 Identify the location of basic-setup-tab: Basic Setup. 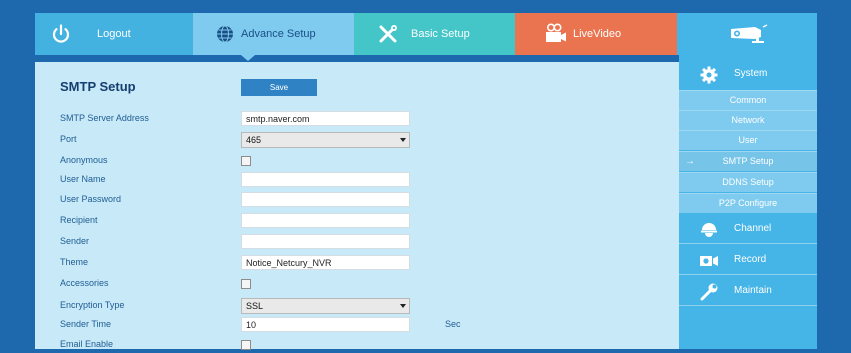
(434, 34).